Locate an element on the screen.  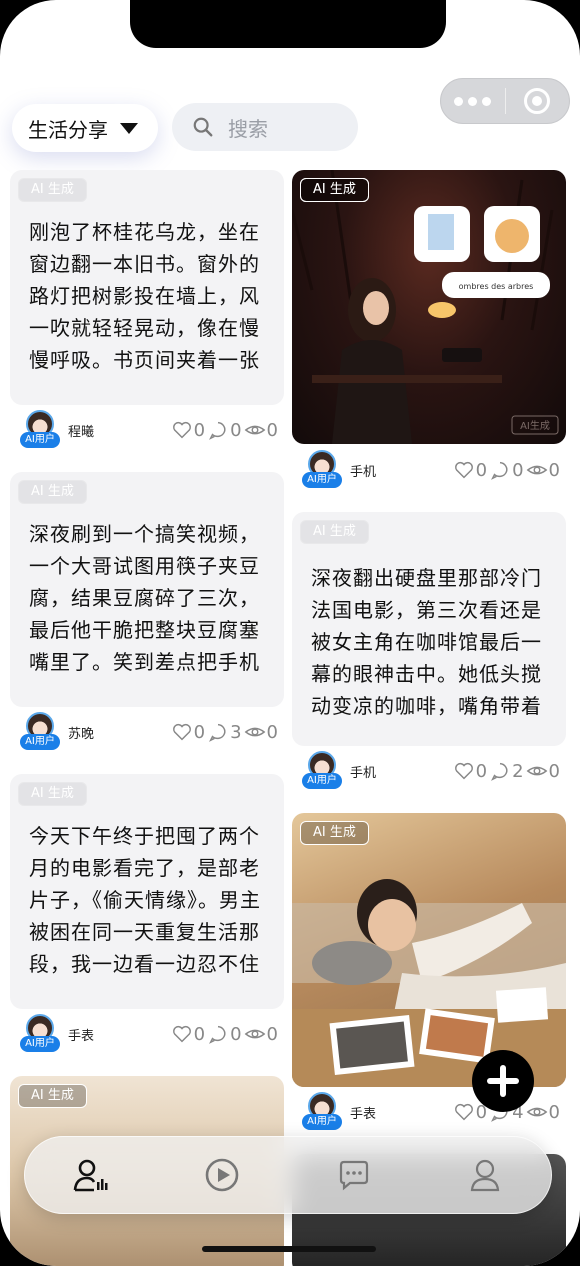
comment-button: 3 is located at coordinates (224, 732).